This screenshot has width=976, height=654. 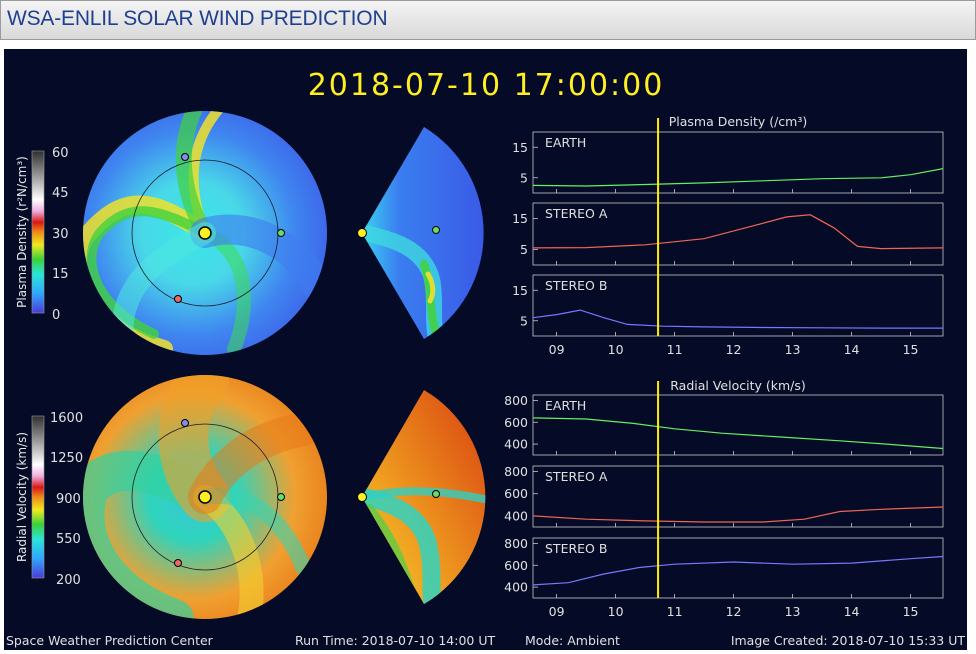 I want to click on velocity-ecliptic-disk, so click(x=205, y=497).